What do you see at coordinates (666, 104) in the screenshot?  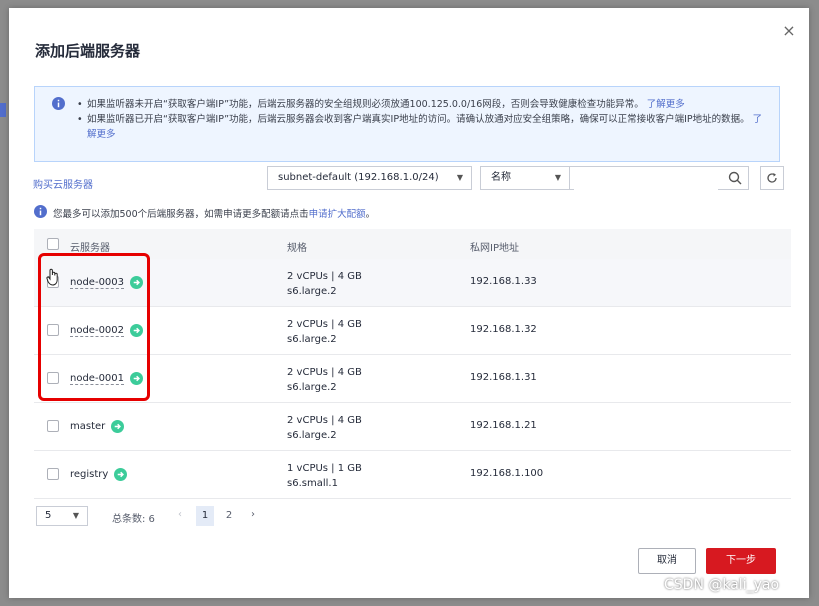 I see `learn-more-link-1: 了解更多` at bounding box center [666, 104].